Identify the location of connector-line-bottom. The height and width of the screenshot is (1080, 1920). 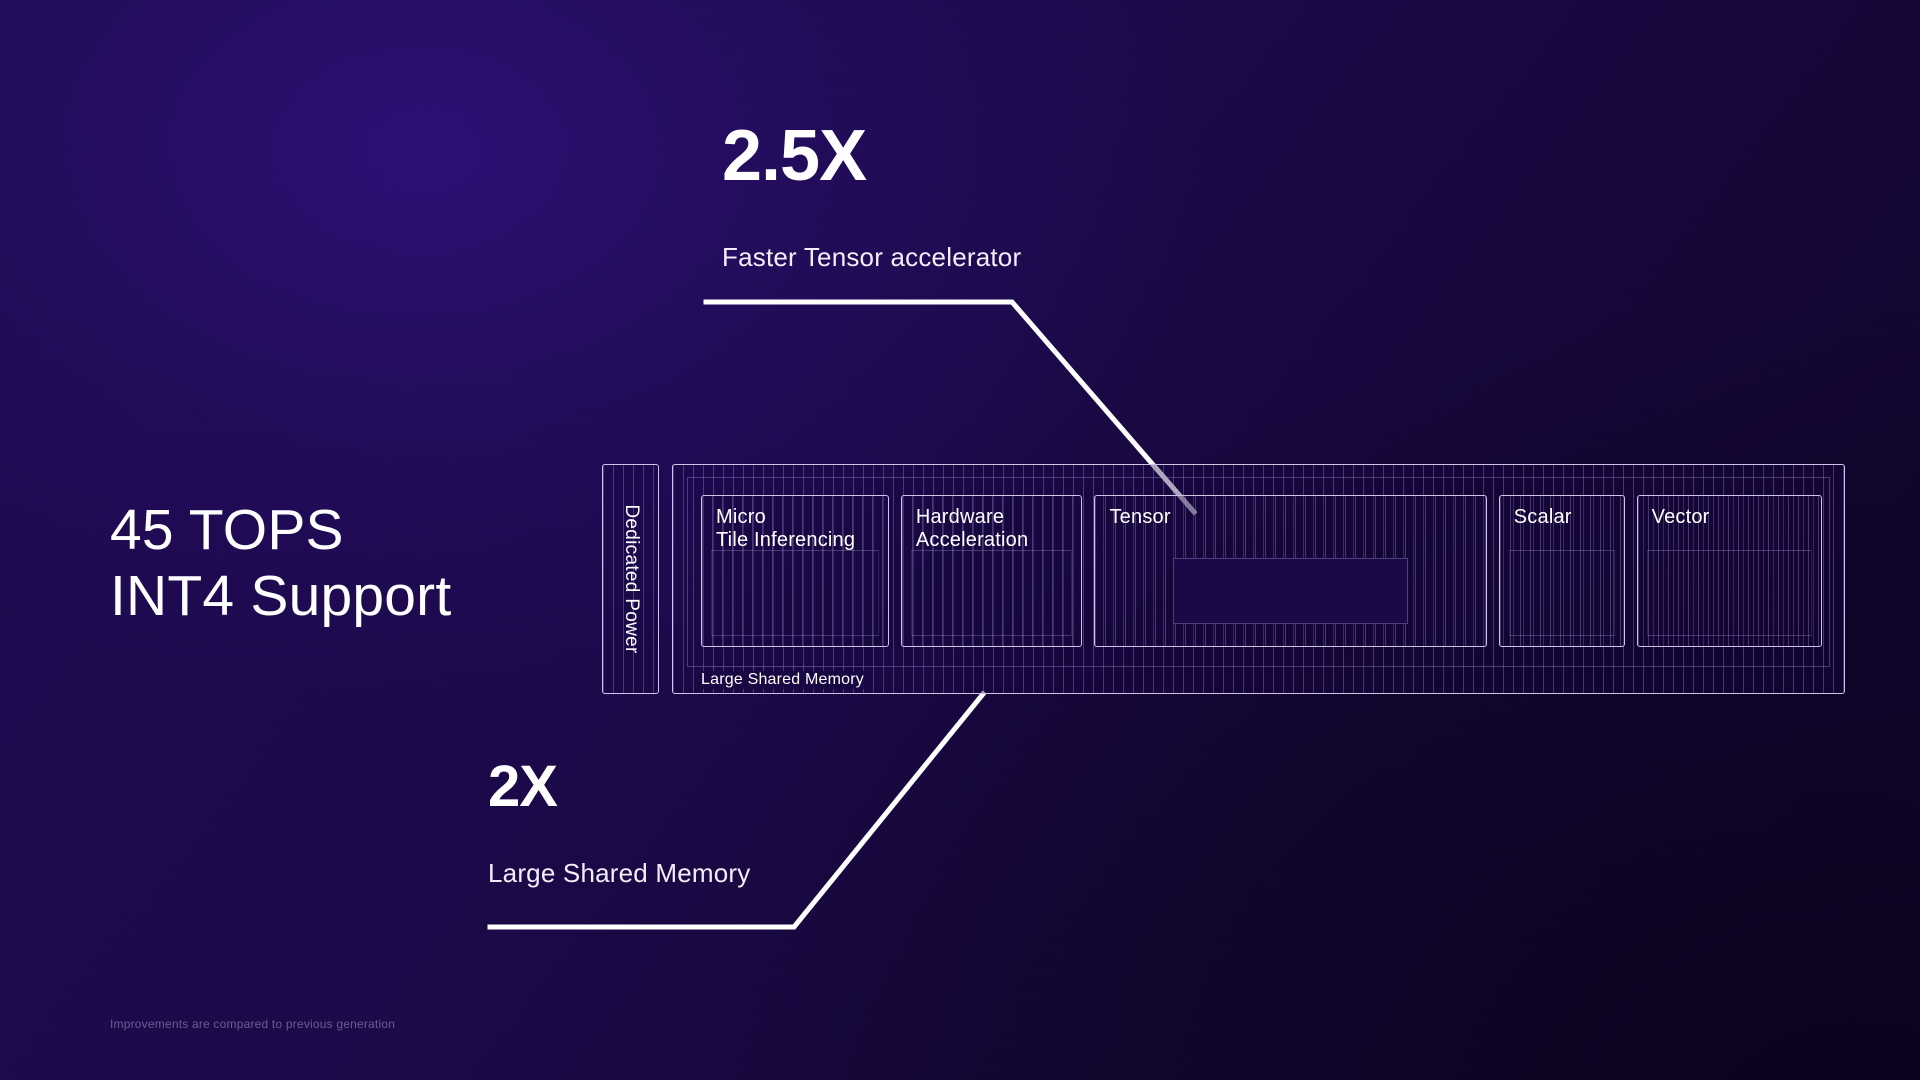
(737, 810).